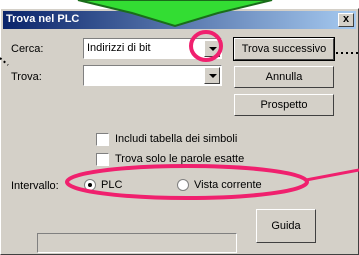  I want to click on find-next-button: Trova successivo, so click(284, 49).